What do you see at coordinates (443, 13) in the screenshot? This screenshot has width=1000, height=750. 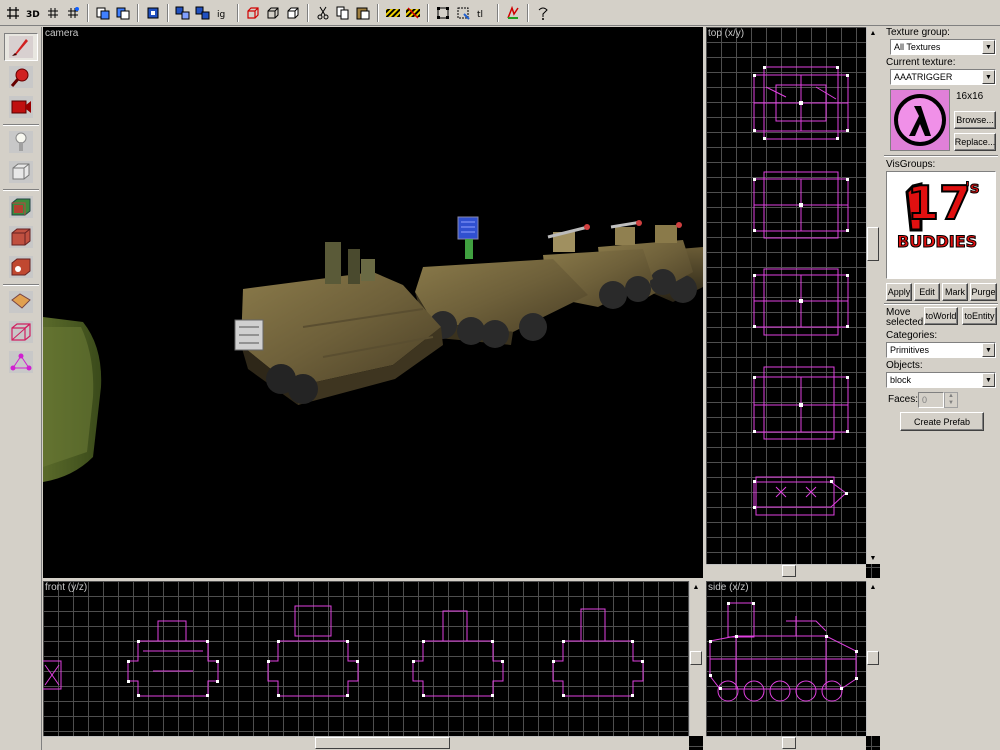 I see `select-box-icon` at bounding box center [443, 13].